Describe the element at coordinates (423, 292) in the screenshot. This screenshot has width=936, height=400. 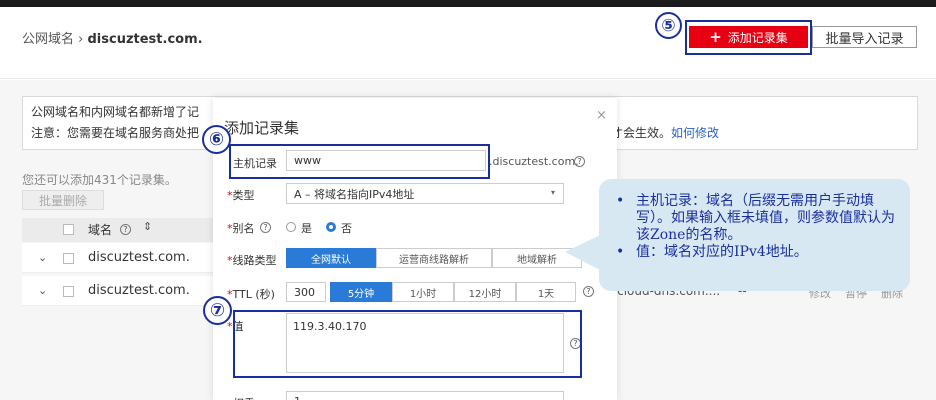
I see `ttl-option-1h: 1小时` at that location.